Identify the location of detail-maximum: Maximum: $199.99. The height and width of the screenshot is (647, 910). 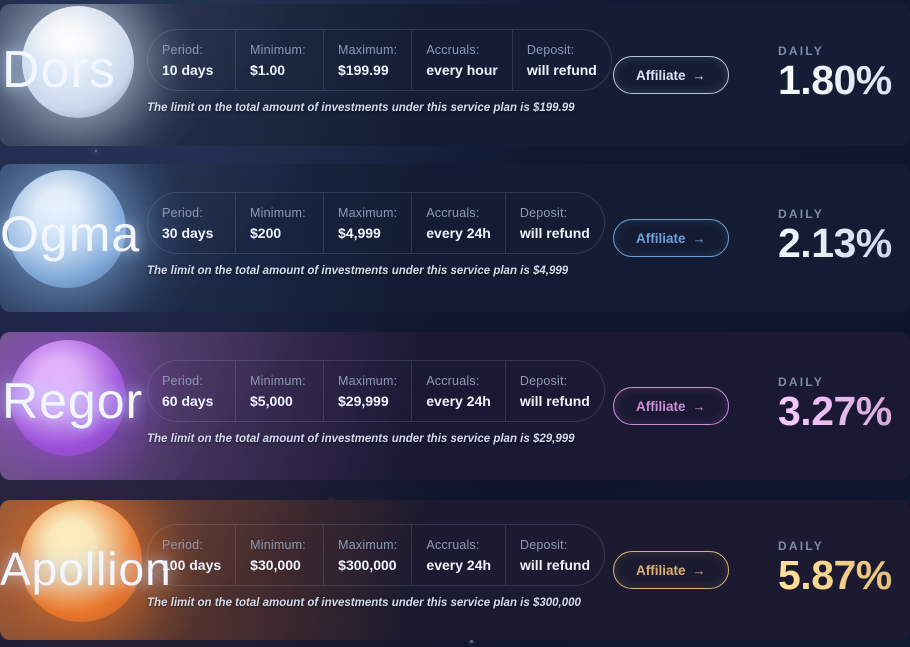
(368, 60).